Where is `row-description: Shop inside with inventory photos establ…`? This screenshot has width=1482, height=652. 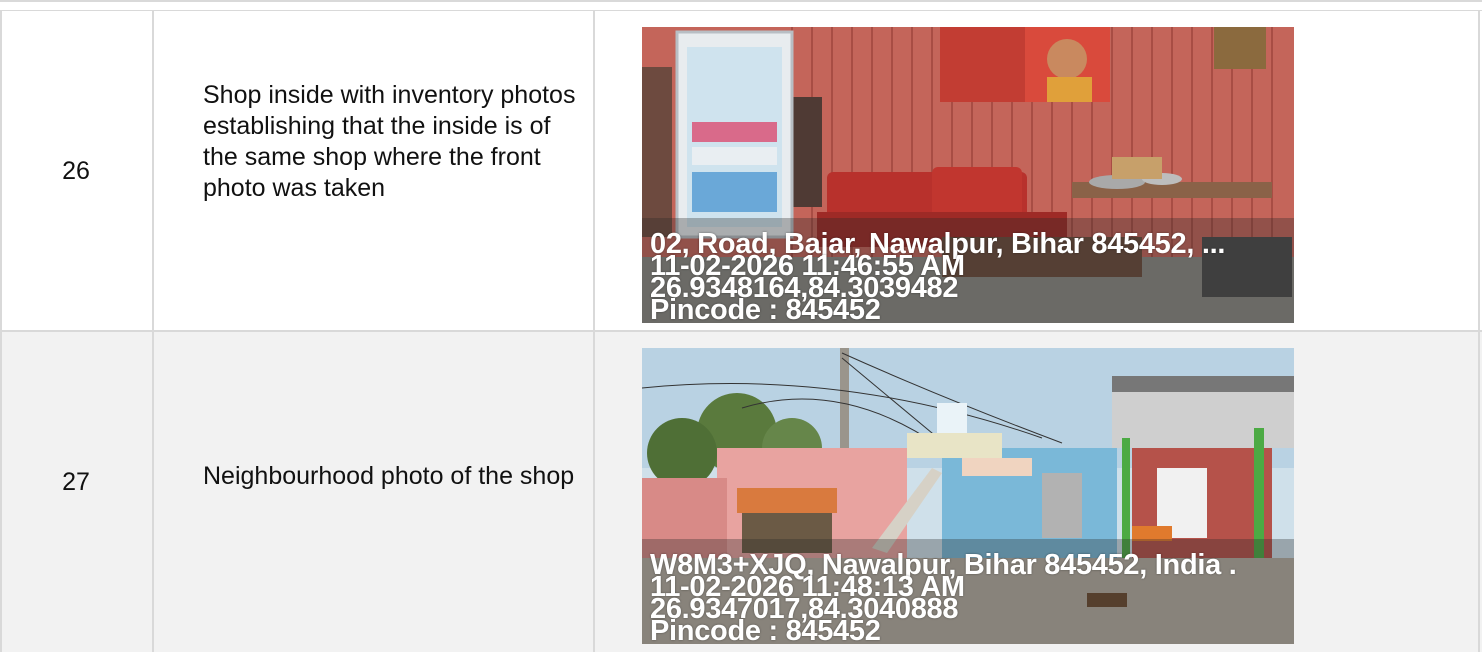
row-description: Shop inside with inventory photos establ… is located at coordinates (389, 141).